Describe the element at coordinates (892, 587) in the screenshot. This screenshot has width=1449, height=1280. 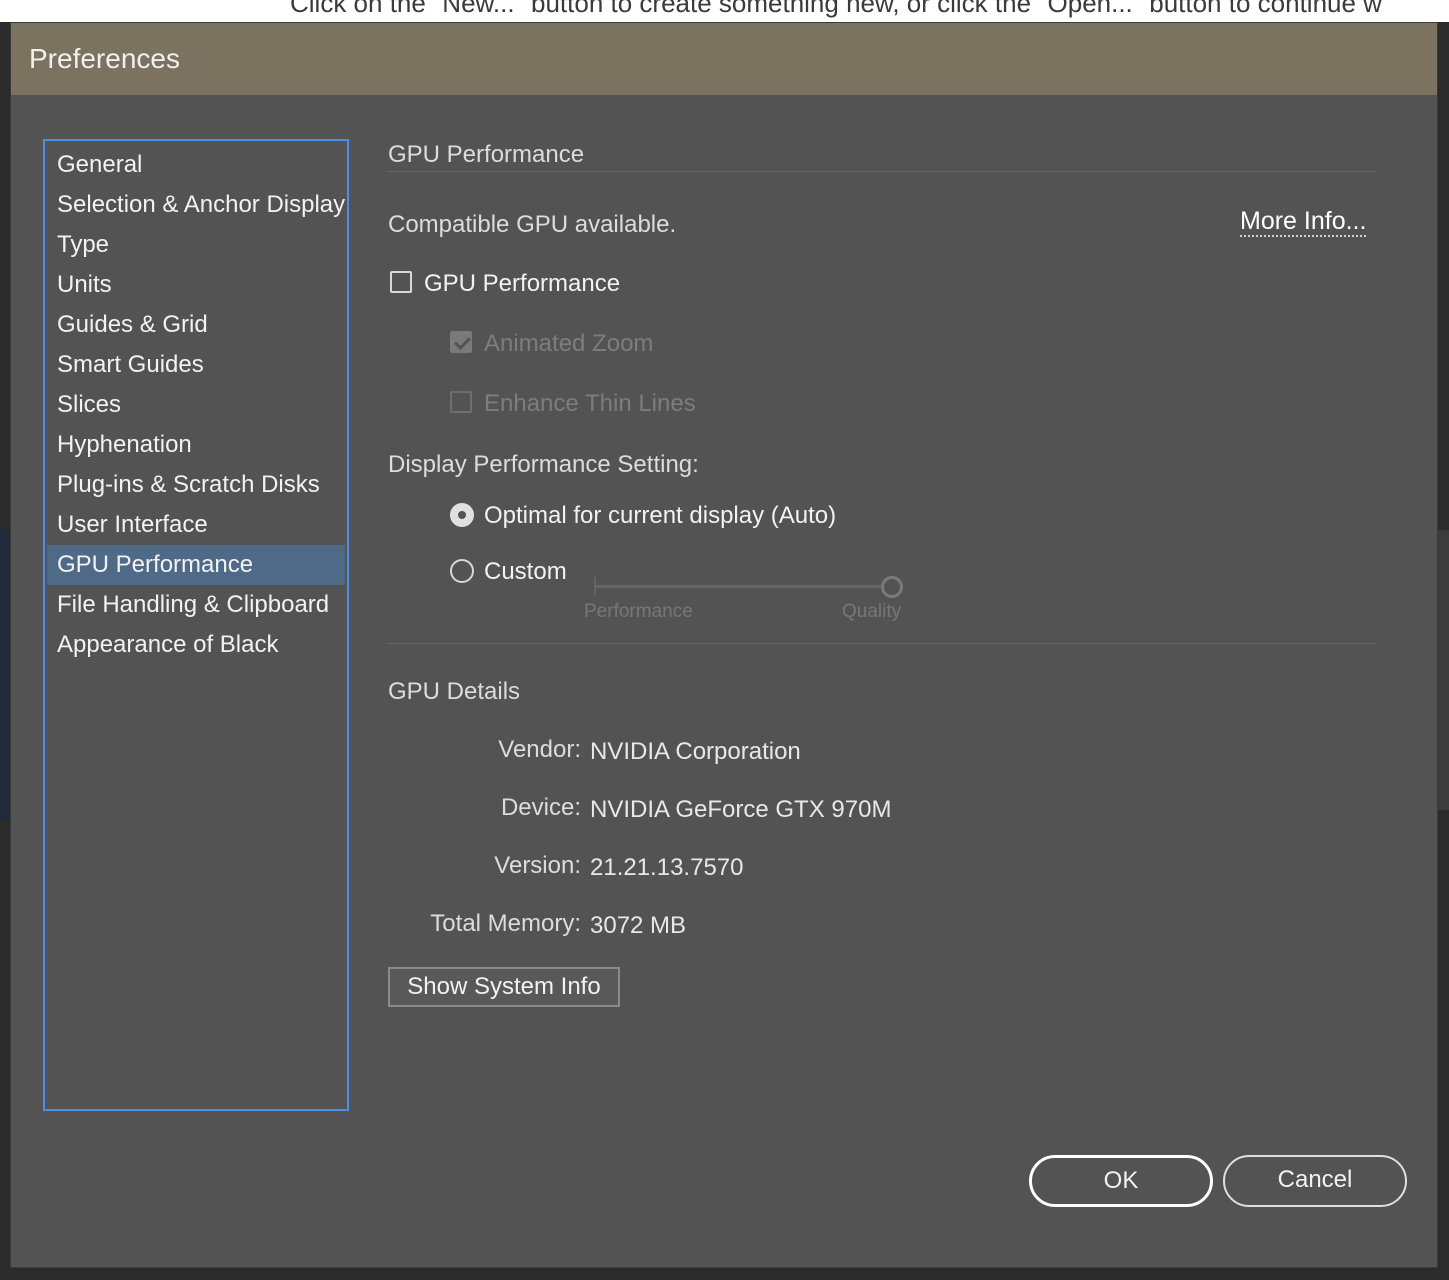
I see `performance-quality-slider-thumb` at that location.